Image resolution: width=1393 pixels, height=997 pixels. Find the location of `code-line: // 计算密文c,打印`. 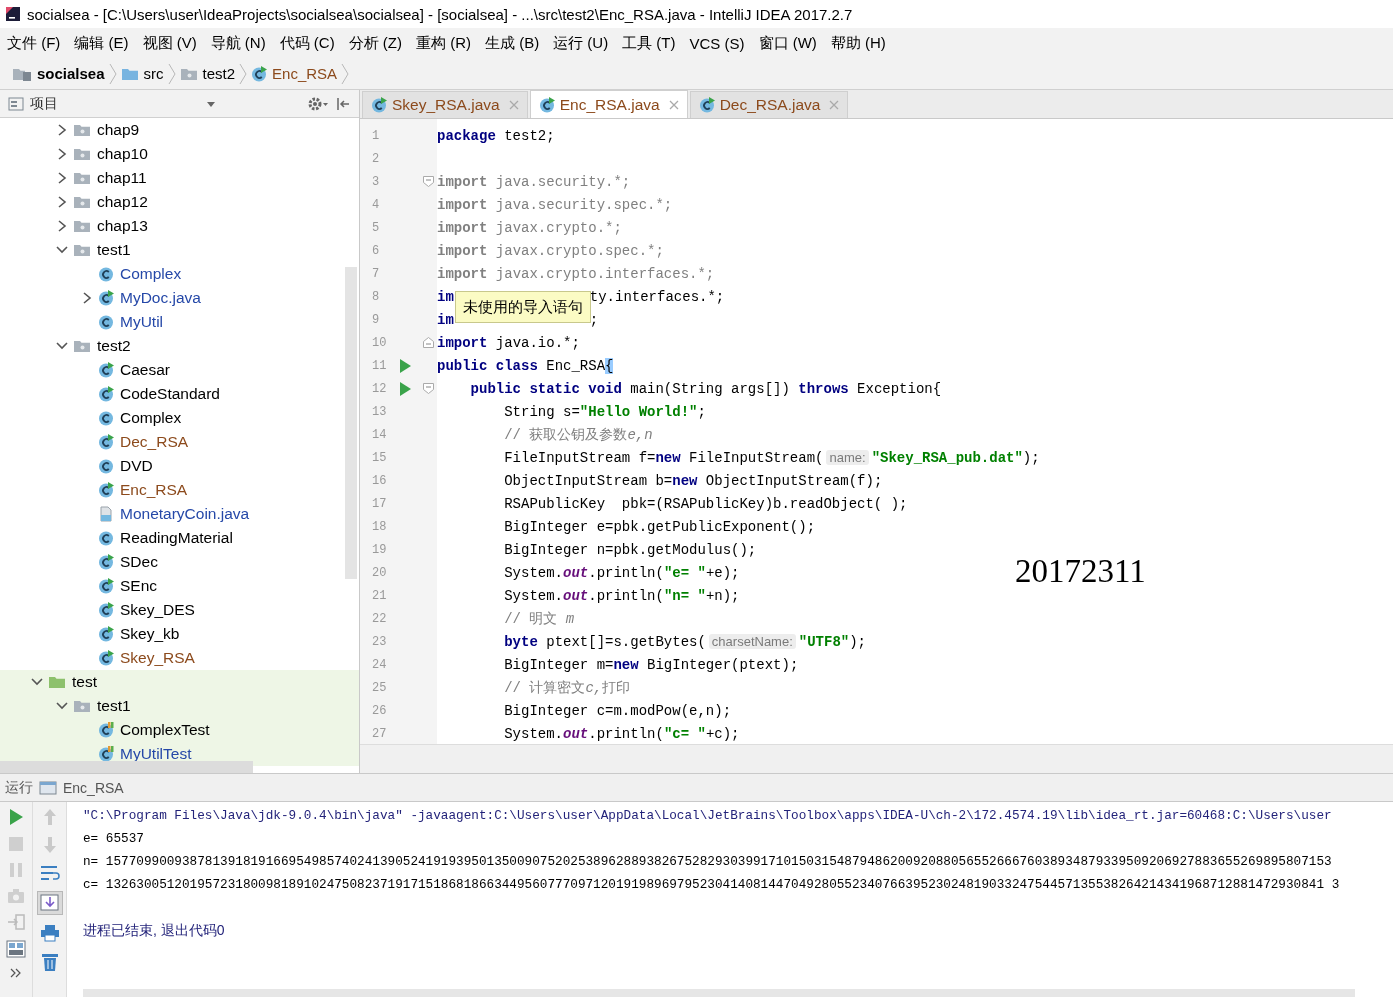

code-line: // 计算密文c,打印 is located at coordinates (567, 687).